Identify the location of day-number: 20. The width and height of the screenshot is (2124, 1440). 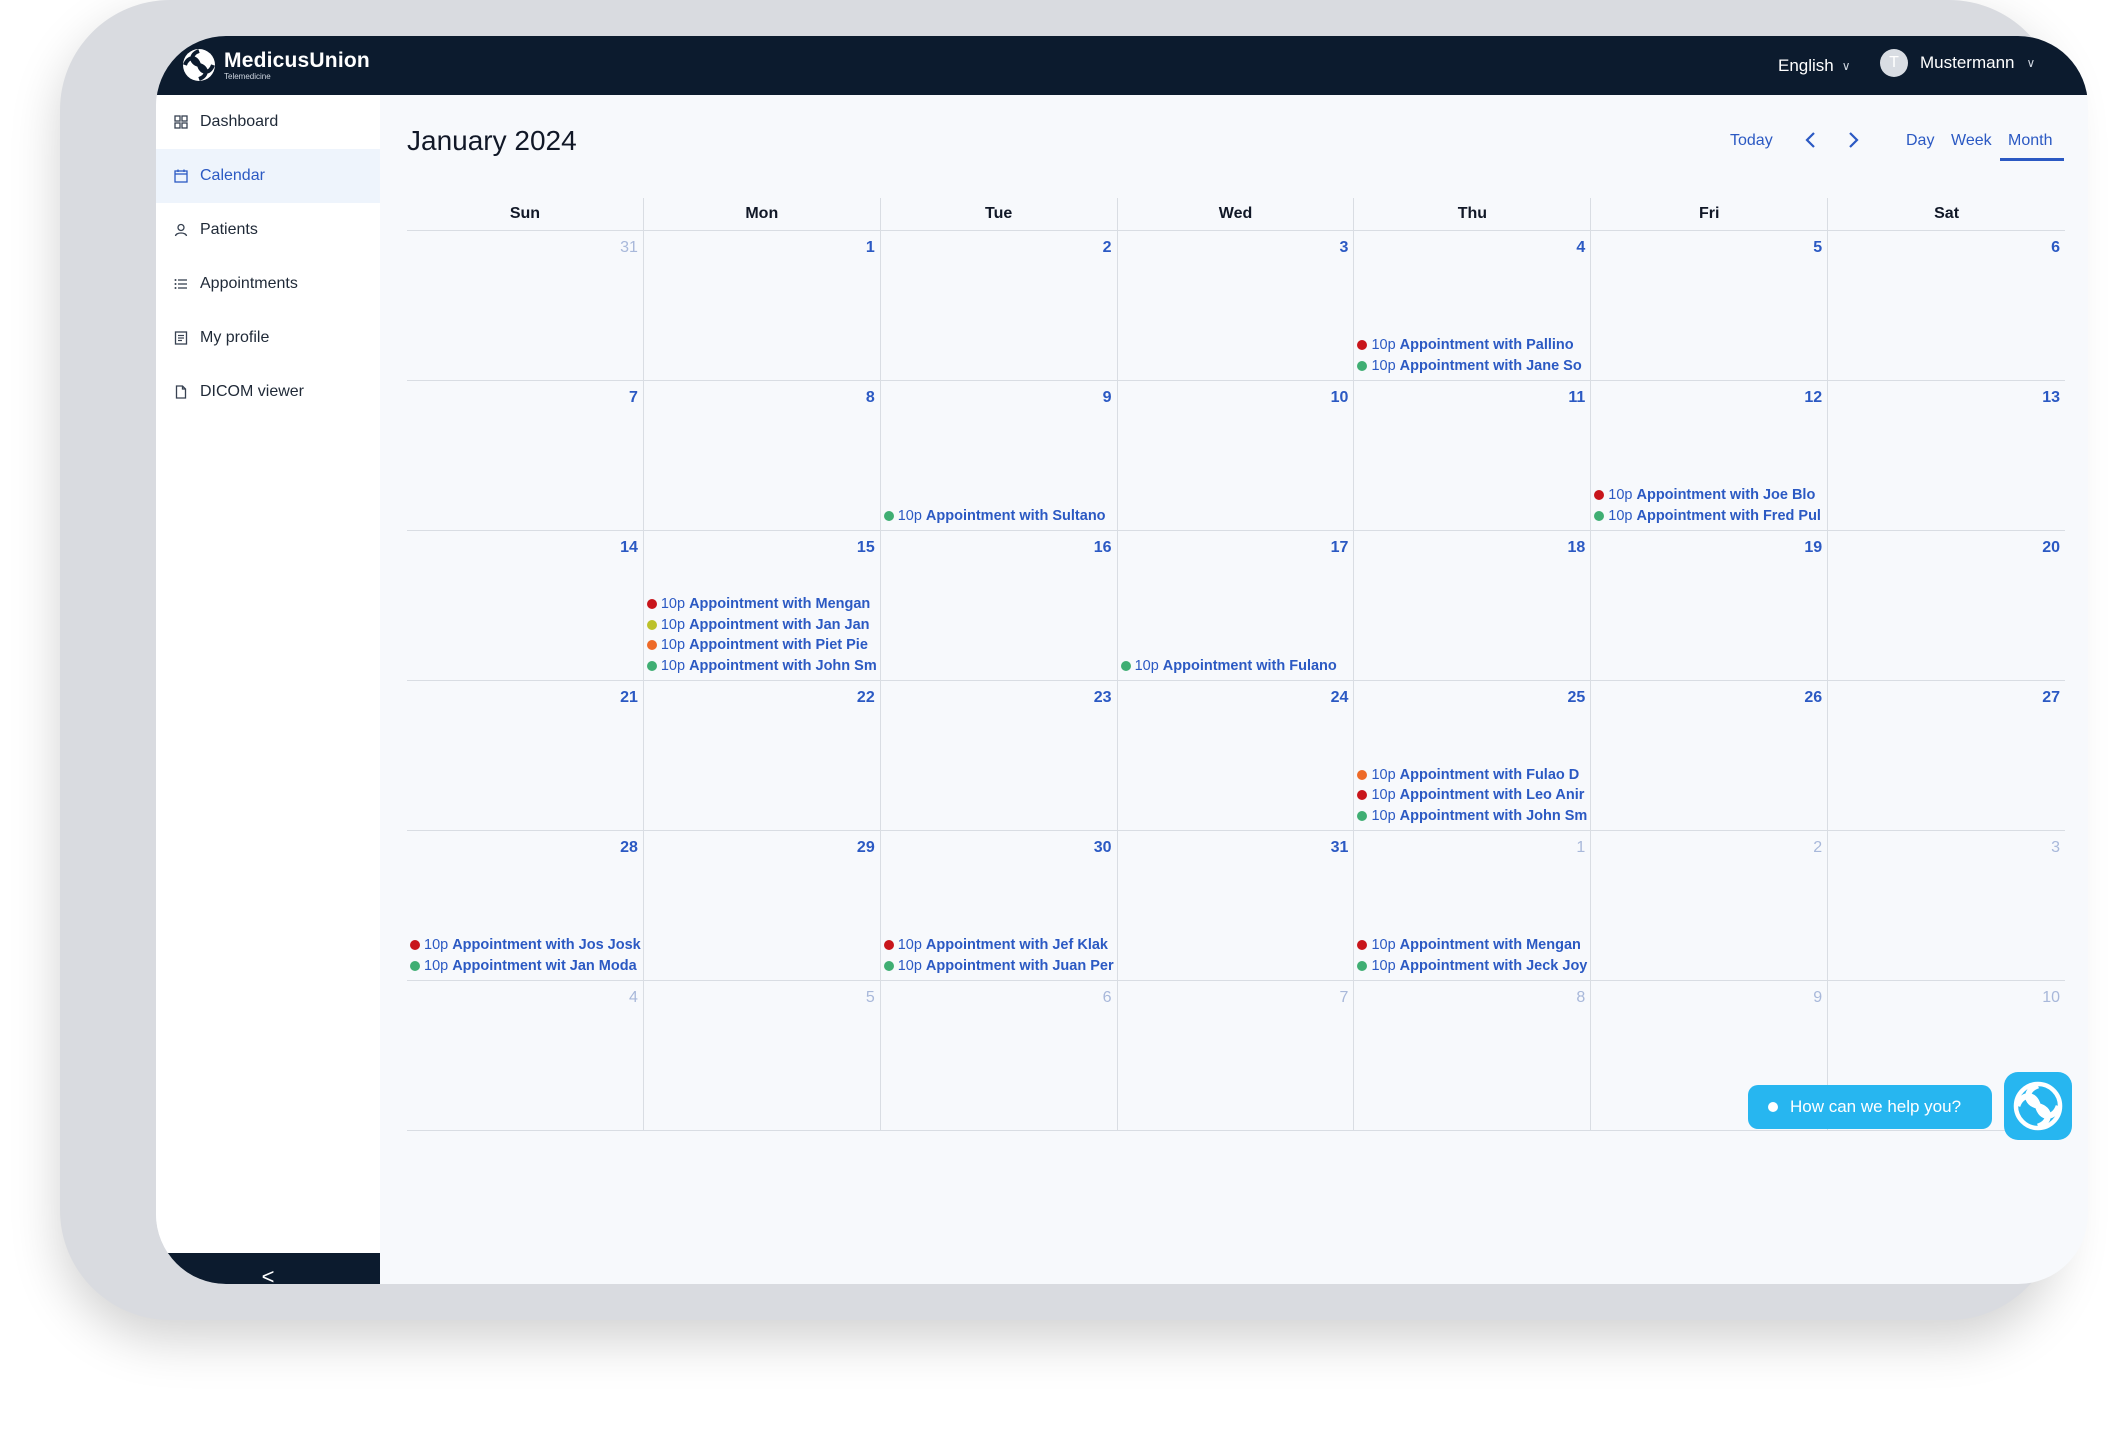
(2051, 548).